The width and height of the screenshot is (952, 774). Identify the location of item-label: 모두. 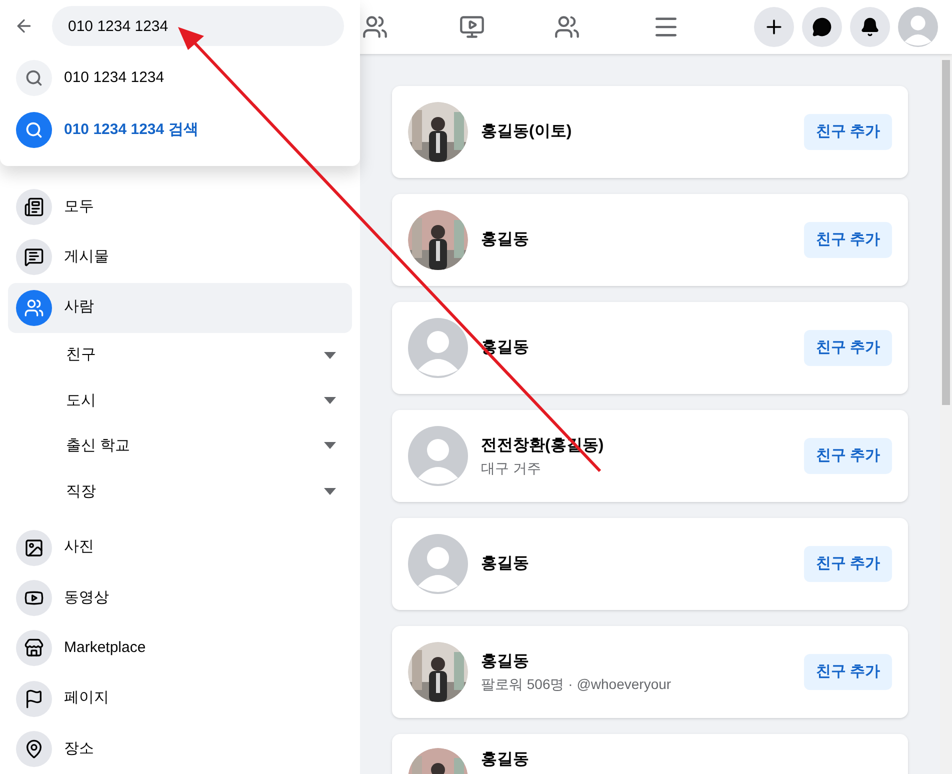
(79, 206).